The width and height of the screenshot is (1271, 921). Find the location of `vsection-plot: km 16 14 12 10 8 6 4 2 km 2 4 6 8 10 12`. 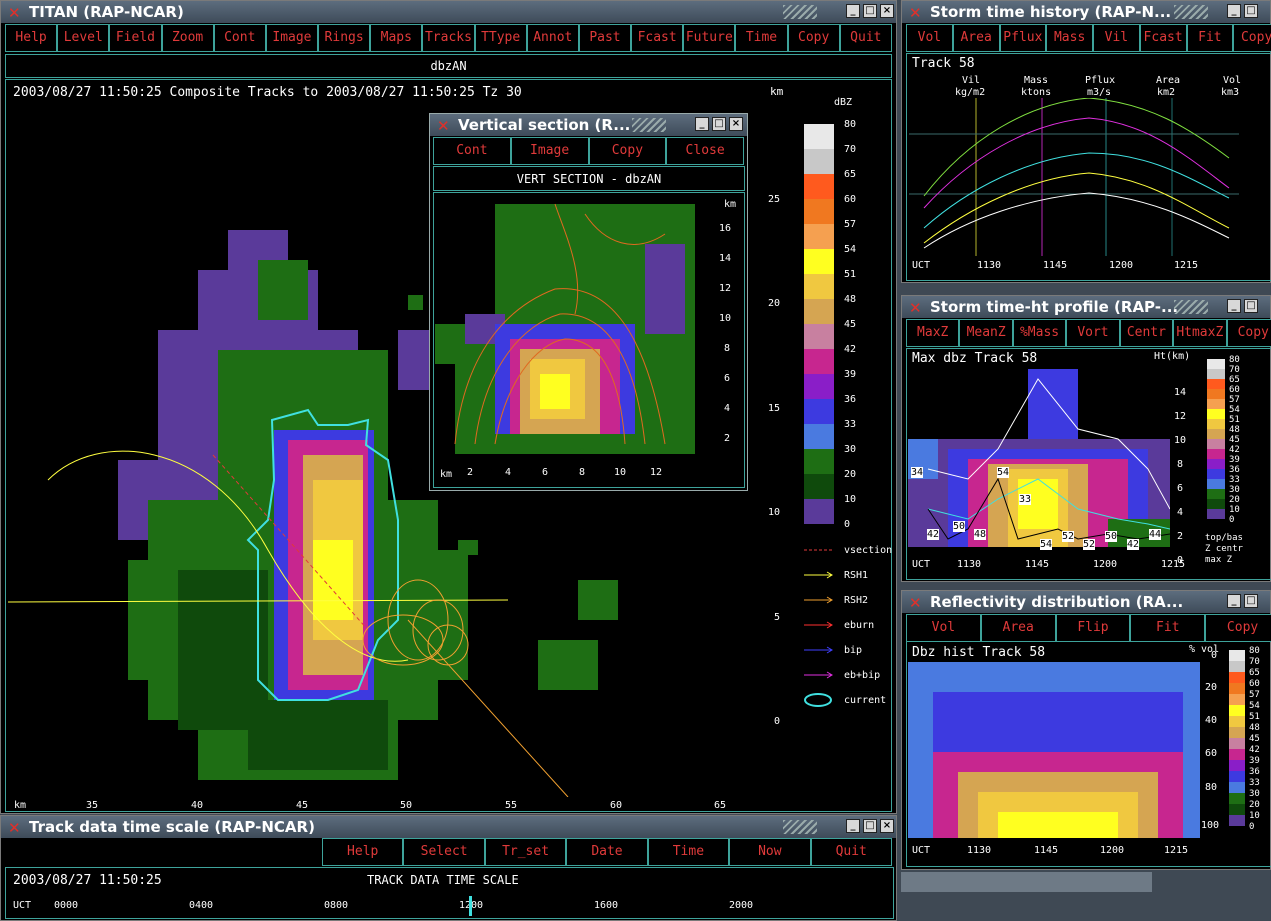

vsection-plot: km 16 14 12 10 8 6 4 2 km 2 4 6 8 10 12 is located at coordinates (589, 340).